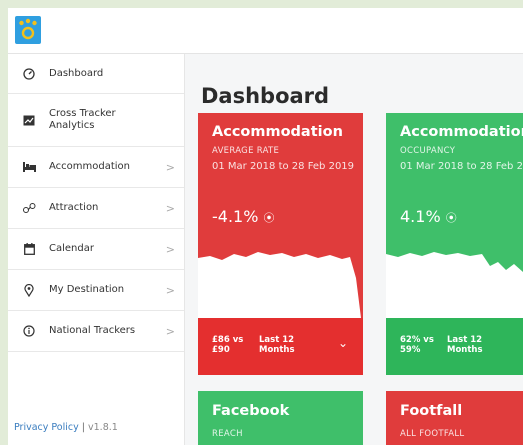 The height and width of the screenshot is (445, 523). Describe the element at coordinates (74, 207) in the screenshot. I see `sidebar-item-label: Attraction` at that location.